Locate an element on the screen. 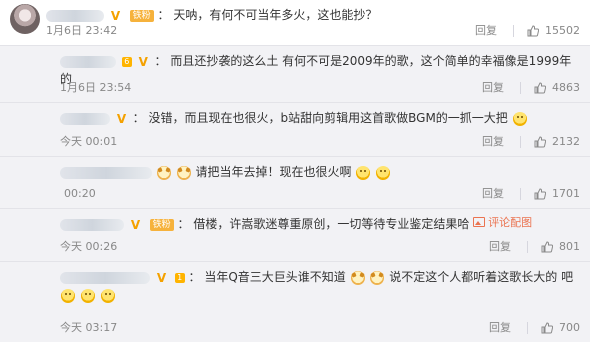 The width and height of the screenshot is (590, 342). like-count: 801 is located at coordinates (569, 246).